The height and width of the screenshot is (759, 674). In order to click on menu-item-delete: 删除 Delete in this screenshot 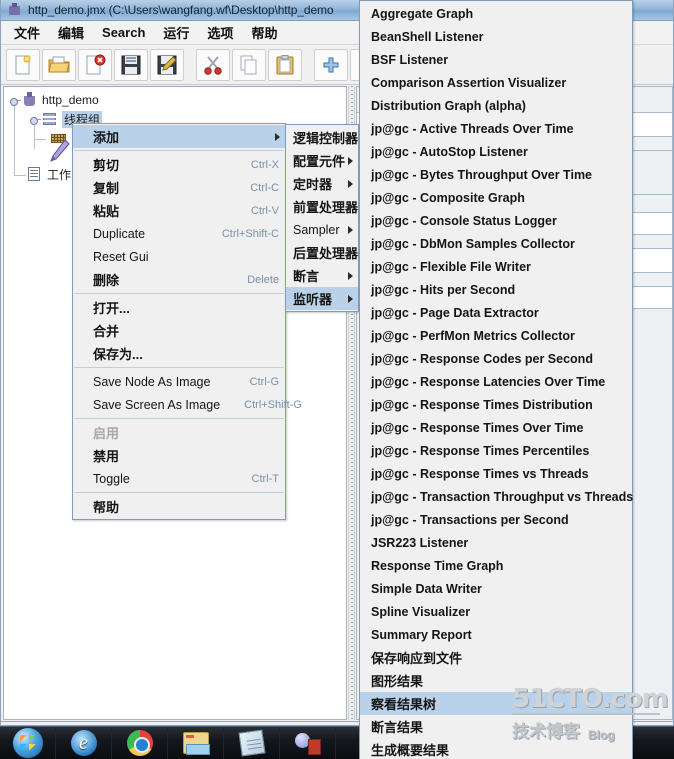, I will do `click(179, 279)`.